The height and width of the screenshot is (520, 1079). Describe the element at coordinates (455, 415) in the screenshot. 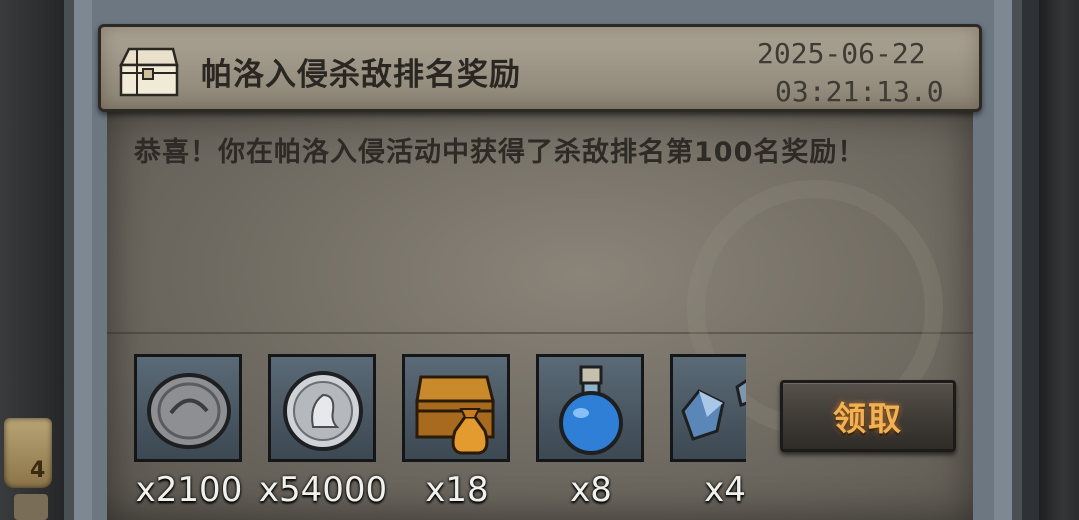

I see `chest-and-bag-icon` at that location.